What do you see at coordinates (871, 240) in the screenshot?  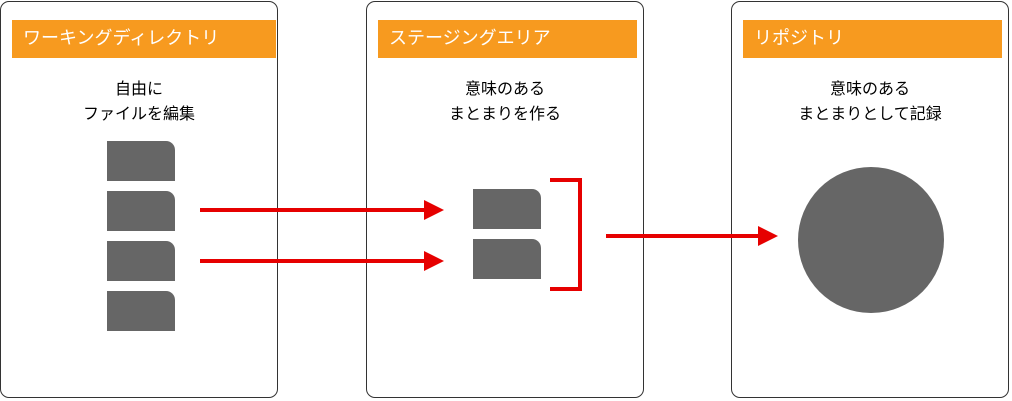 I see `repository-commit-circle` at bounding box center [871, 240].